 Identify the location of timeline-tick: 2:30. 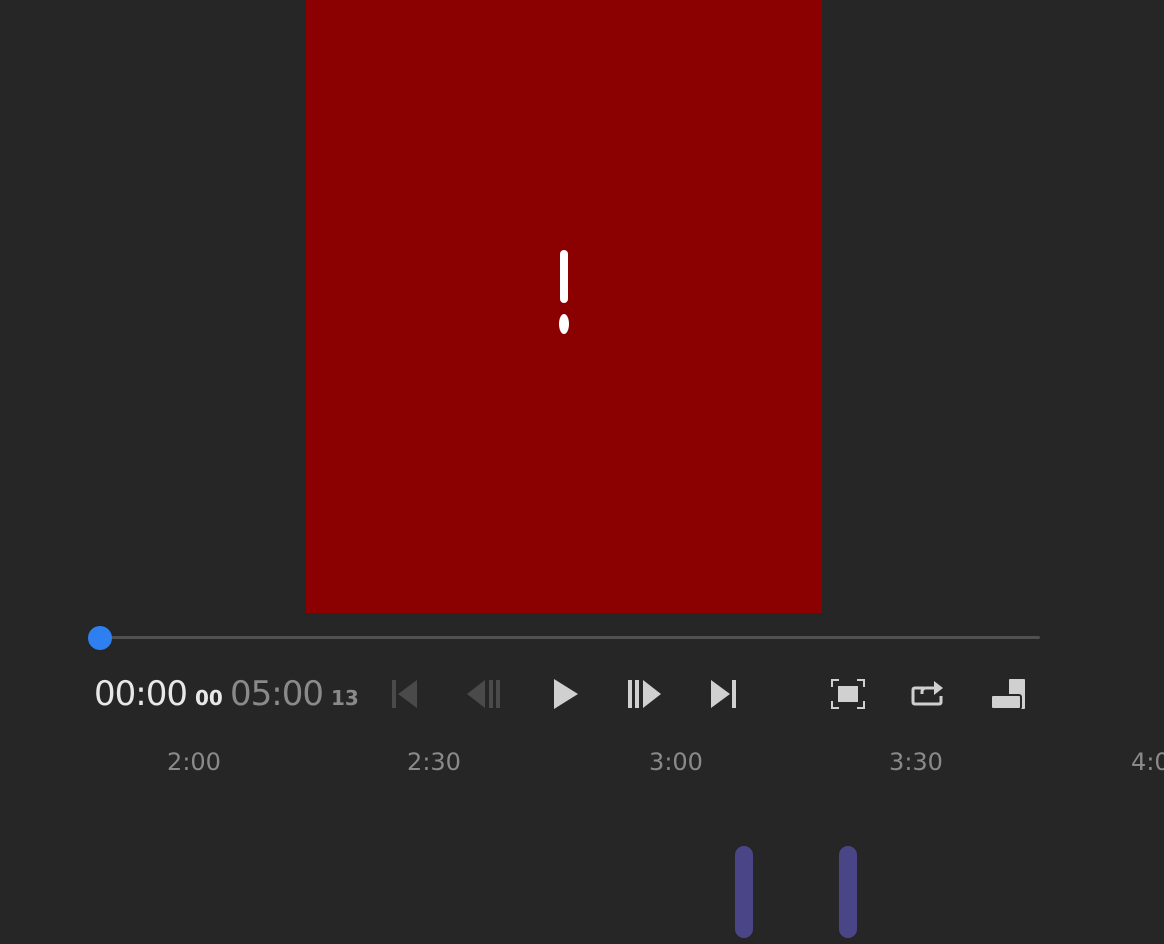
(434, 762).